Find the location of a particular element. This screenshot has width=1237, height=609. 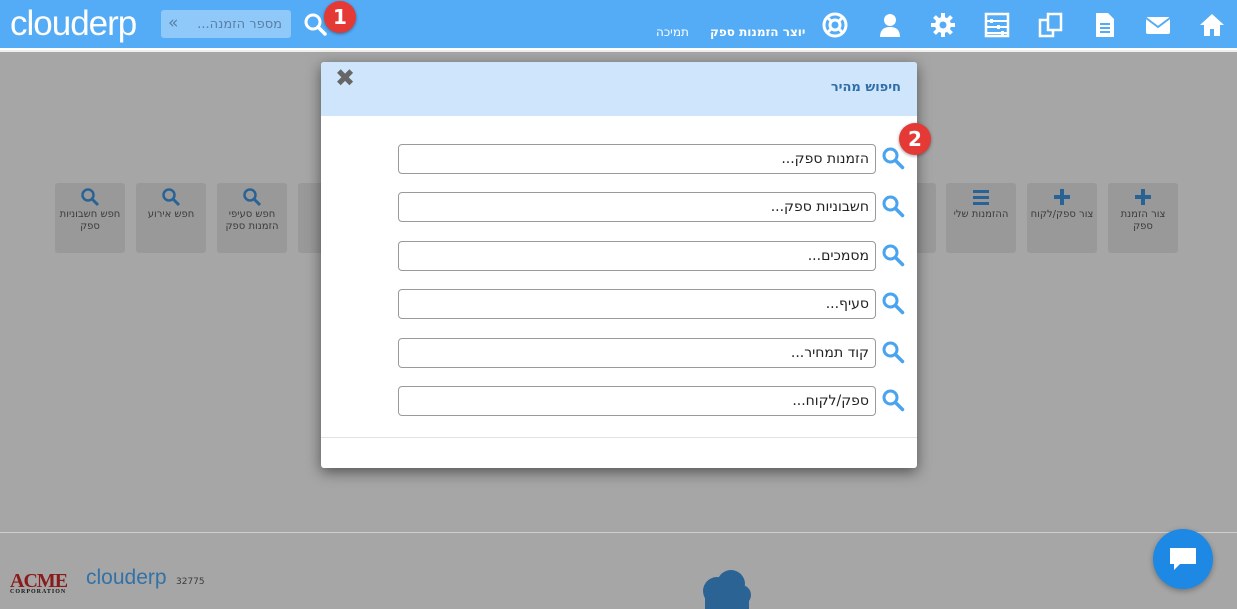

search-row-item is located at coordinates (651, 304).